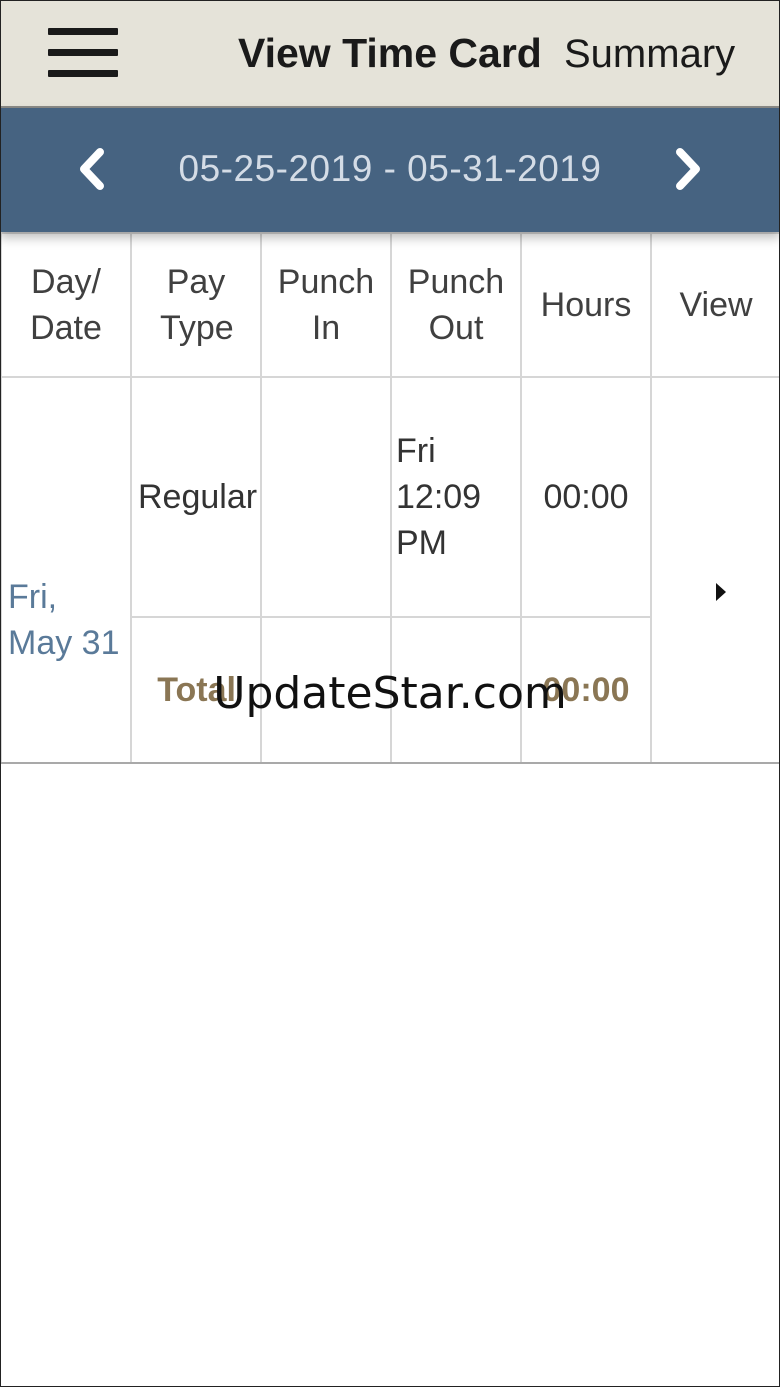 Image resolution: width=780 pixels, height=1387 pixels. What do you see at coordinates (390, 693) in the screenshot?
I see `watermark-text: UpdateStar.com` at bounding box center [390, 693].